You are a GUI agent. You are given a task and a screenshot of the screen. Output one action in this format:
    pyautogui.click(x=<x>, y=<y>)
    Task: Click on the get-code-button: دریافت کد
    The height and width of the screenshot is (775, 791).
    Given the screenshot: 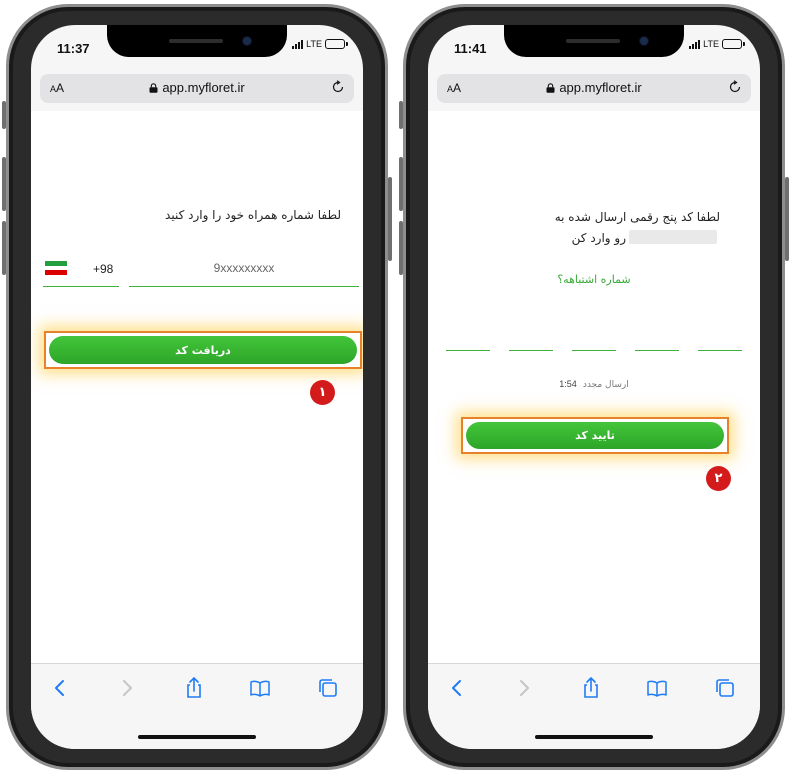 What is the action you would take?
    pyautogui.click(x=203, y=350)
    